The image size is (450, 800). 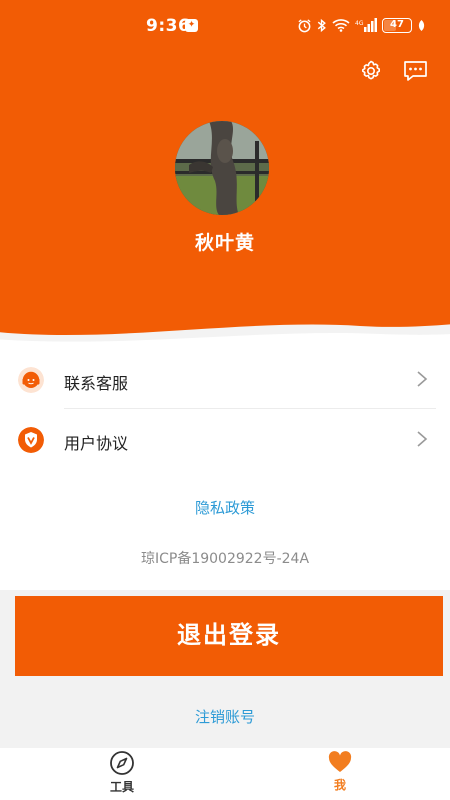 I want to click on leaf-icon, so click(x=421, y=25).